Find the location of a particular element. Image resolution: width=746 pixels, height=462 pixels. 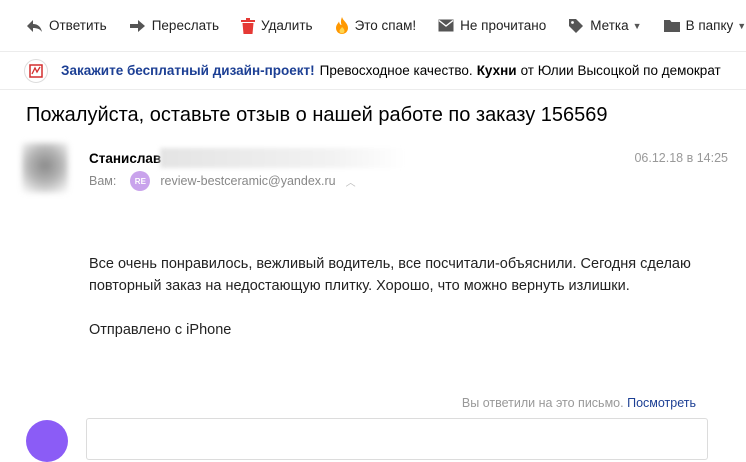

reply-button: Ответить is located at coordinates (66, 25).